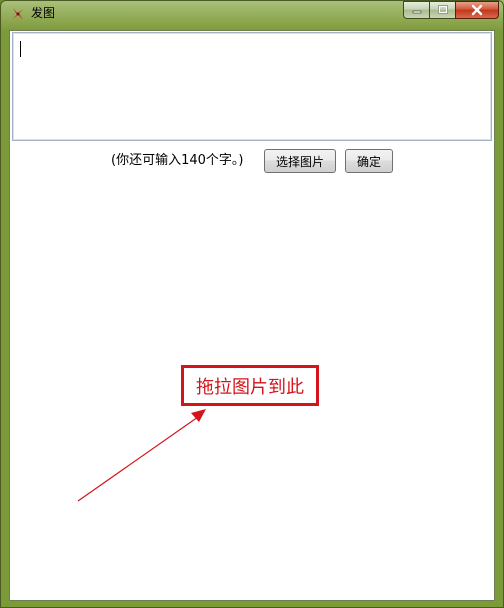 The width and height of the screenshot is (504, 608). I want to click on select-image-button: 选择图片, so click(300, 161).